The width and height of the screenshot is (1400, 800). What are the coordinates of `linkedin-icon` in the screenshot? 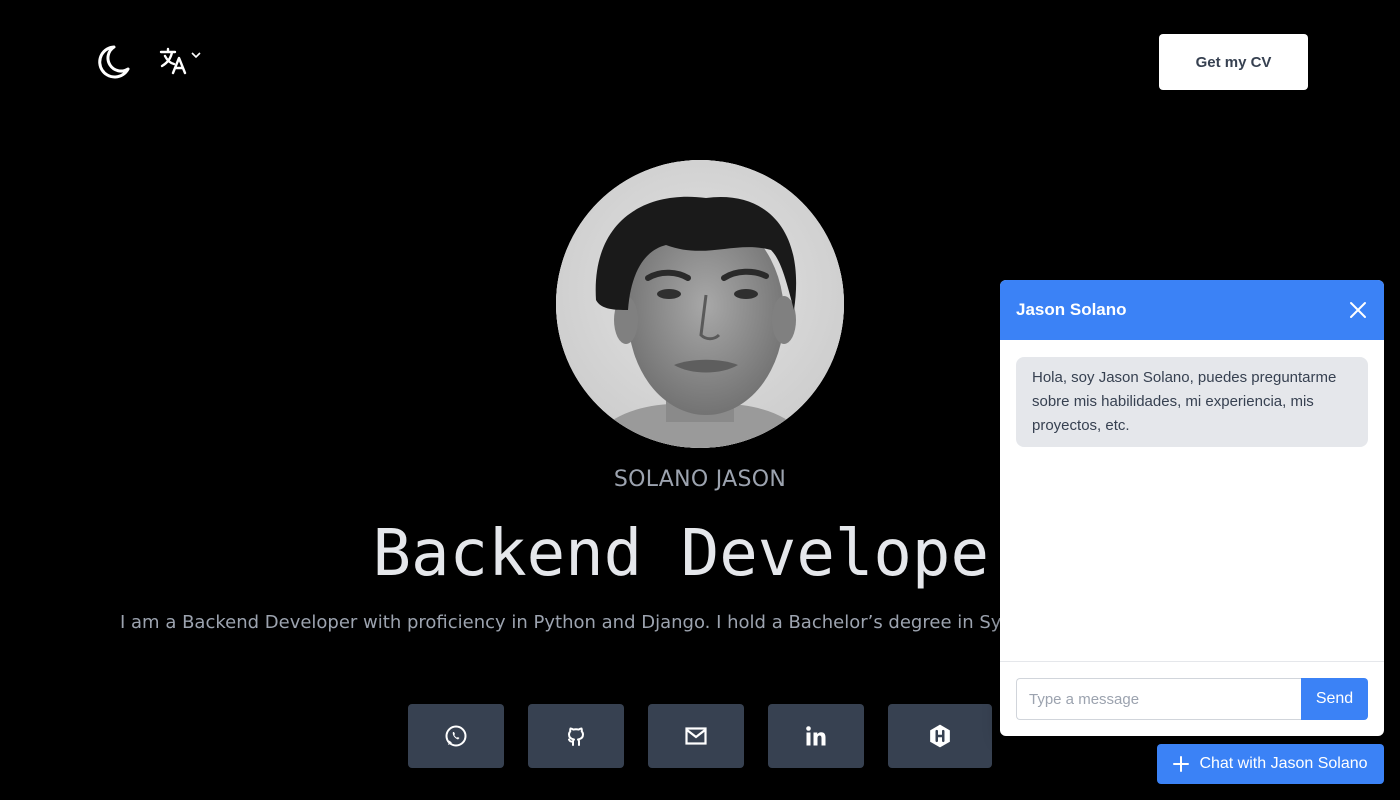 It's located at (816, 736).